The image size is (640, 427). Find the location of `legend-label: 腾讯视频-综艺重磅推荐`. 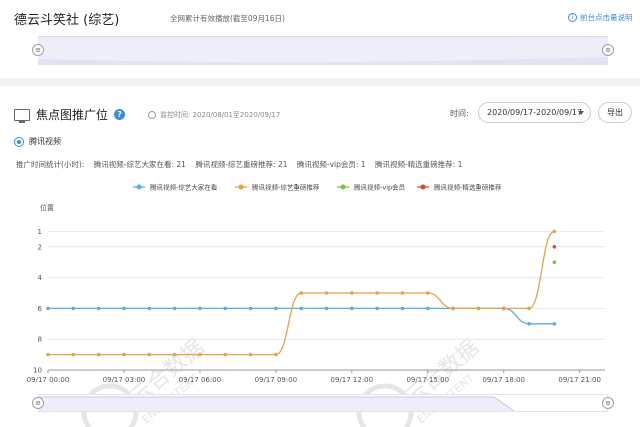

legend-label: 腾讯视频-综艺重磅推荐 is located at coordinates (286, 187).